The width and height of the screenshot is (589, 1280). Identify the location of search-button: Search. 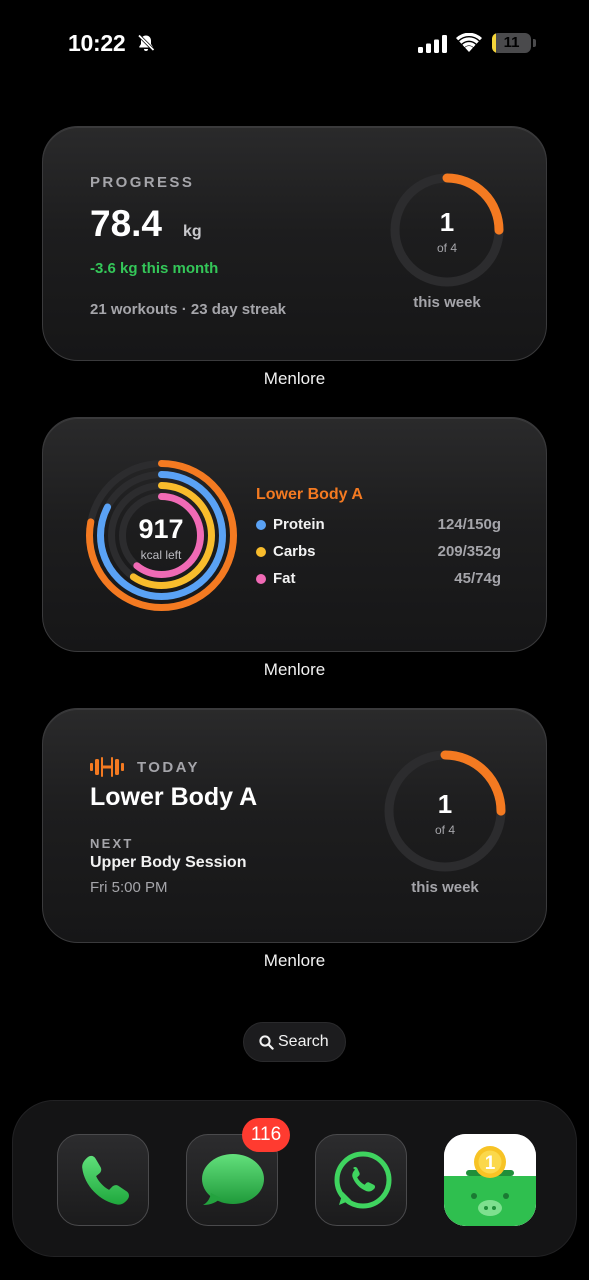
(294, 1042).